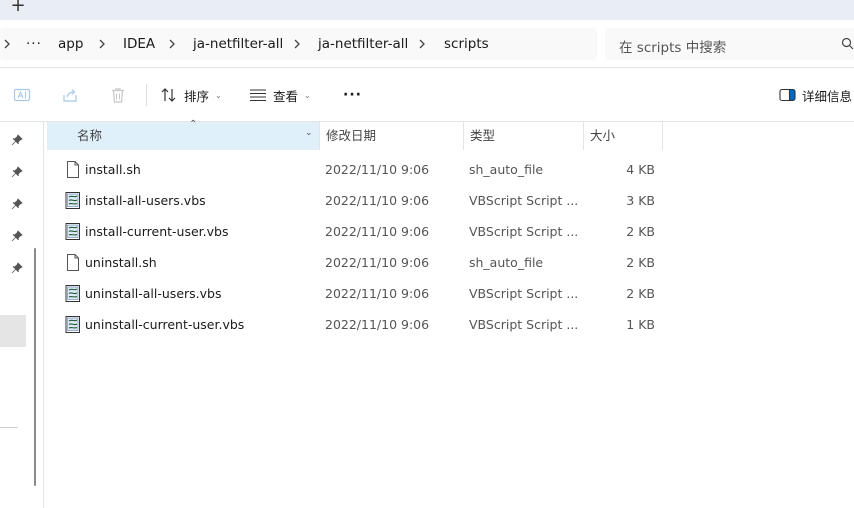 This screenshot has height=508, width=854. I want to click on view-button: 查看 ⌄, so click(280, 95).